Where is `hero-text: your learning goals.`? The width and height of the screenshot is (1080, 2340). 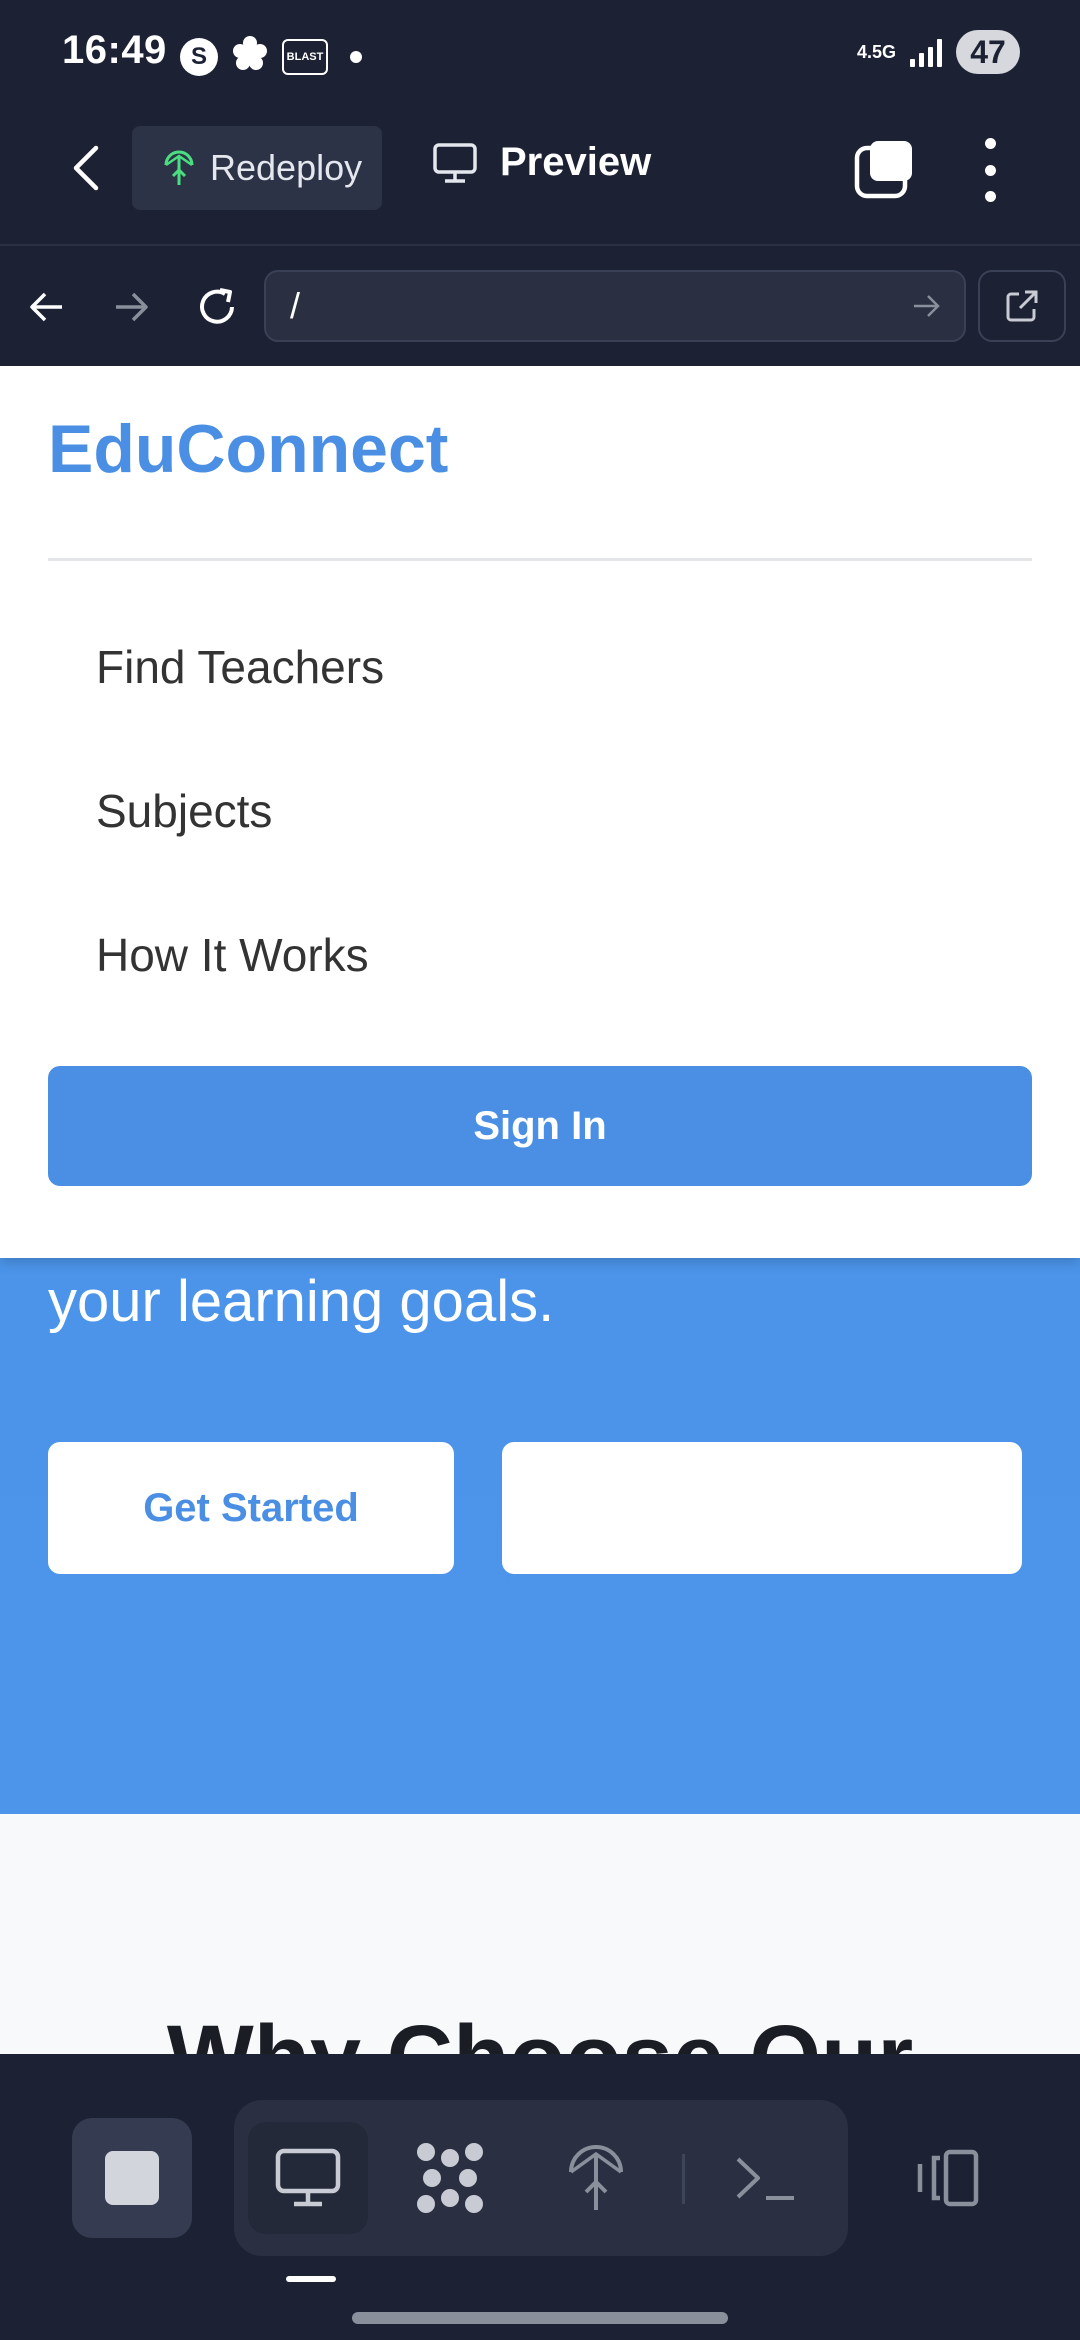
hero-text: your learning goals. is located at coordinates (301, 1301).